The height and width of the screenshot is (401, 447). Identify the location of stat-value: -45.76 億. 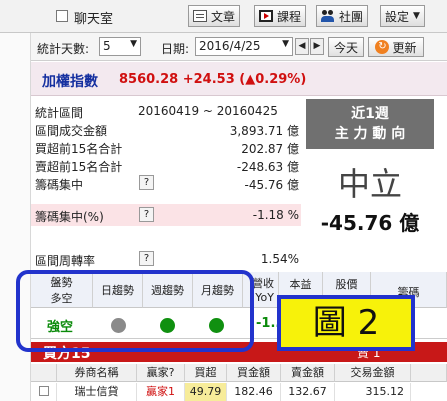
(272, 185).